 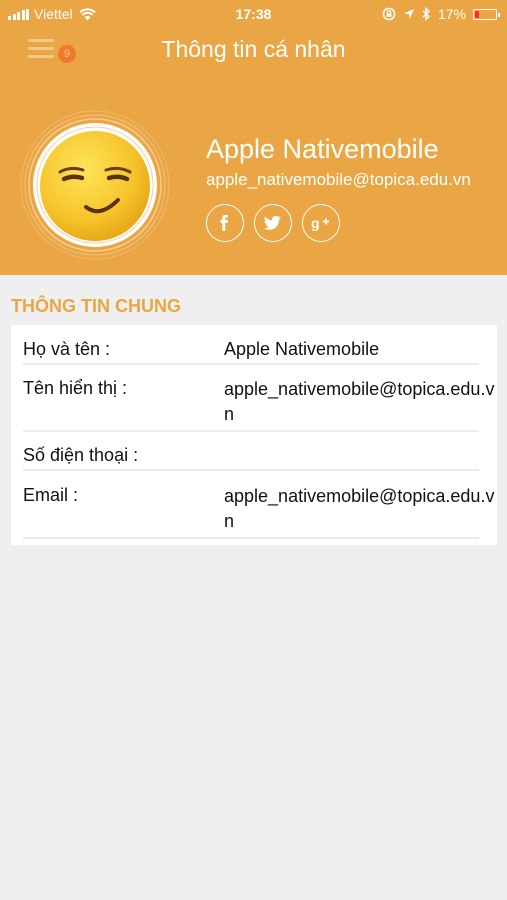 What do you see at coordinates (338, 179) in the screenshot?
I see `profile-email: apple_nativemobile@topica.edu.vn` at bounding box center [338, 179].